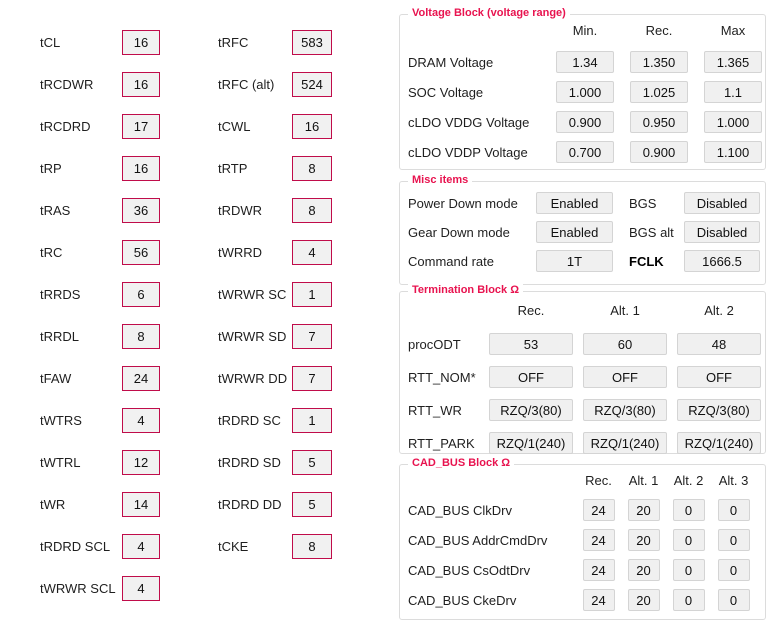  I want to click on timing-input-twrwr-scl: 4, so click(141, 588).